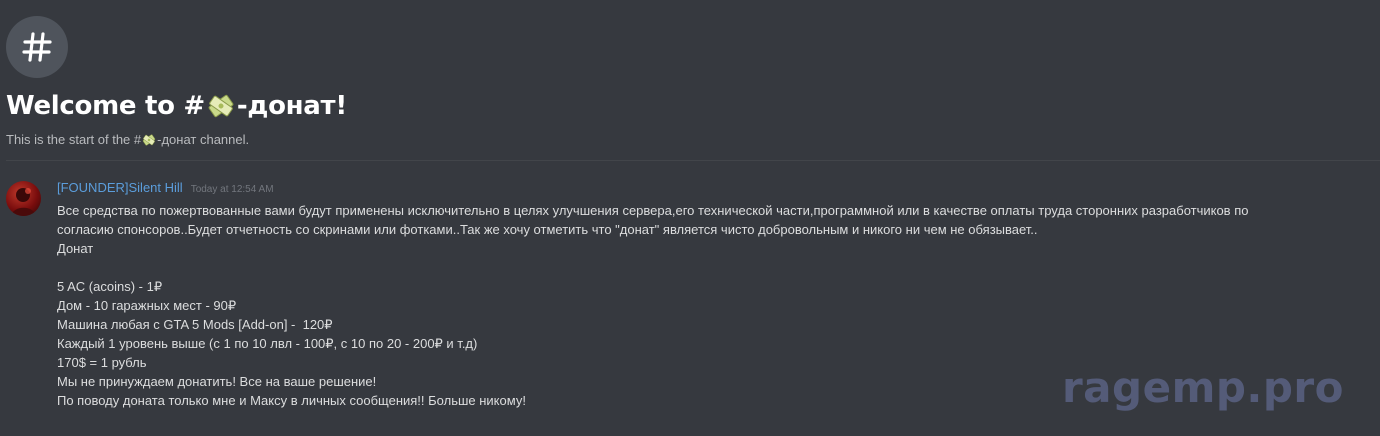 This screenshot has height=436, width=1380. I want to click on avatar, so click(23, 198).